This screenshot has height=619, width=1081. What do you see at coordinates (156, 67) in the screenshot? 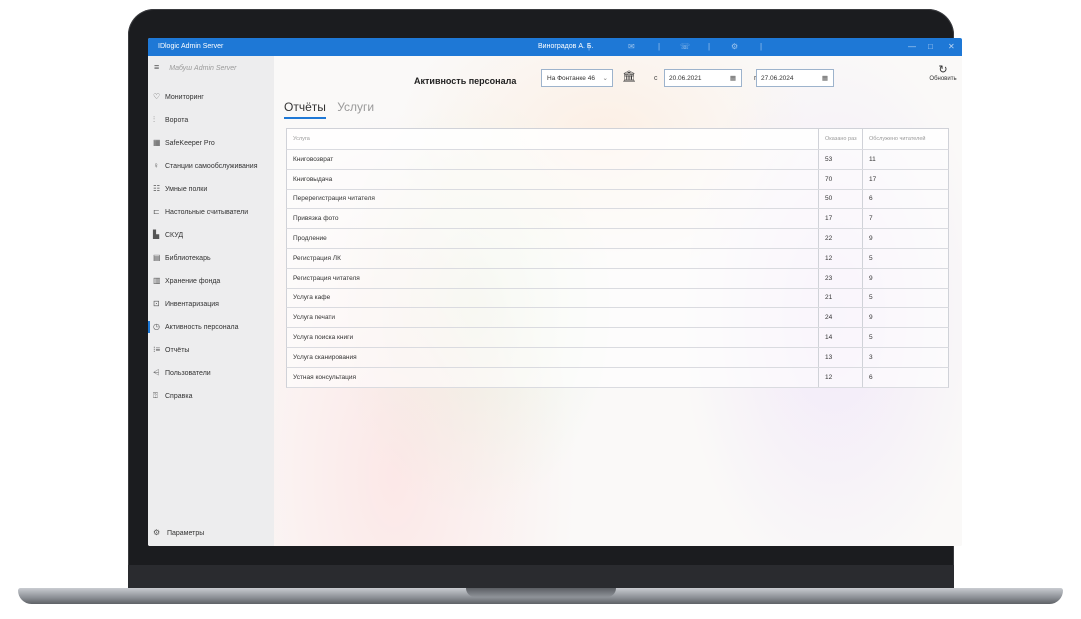
I see `menu-icon: ≡` at bounding box center [156, 67].